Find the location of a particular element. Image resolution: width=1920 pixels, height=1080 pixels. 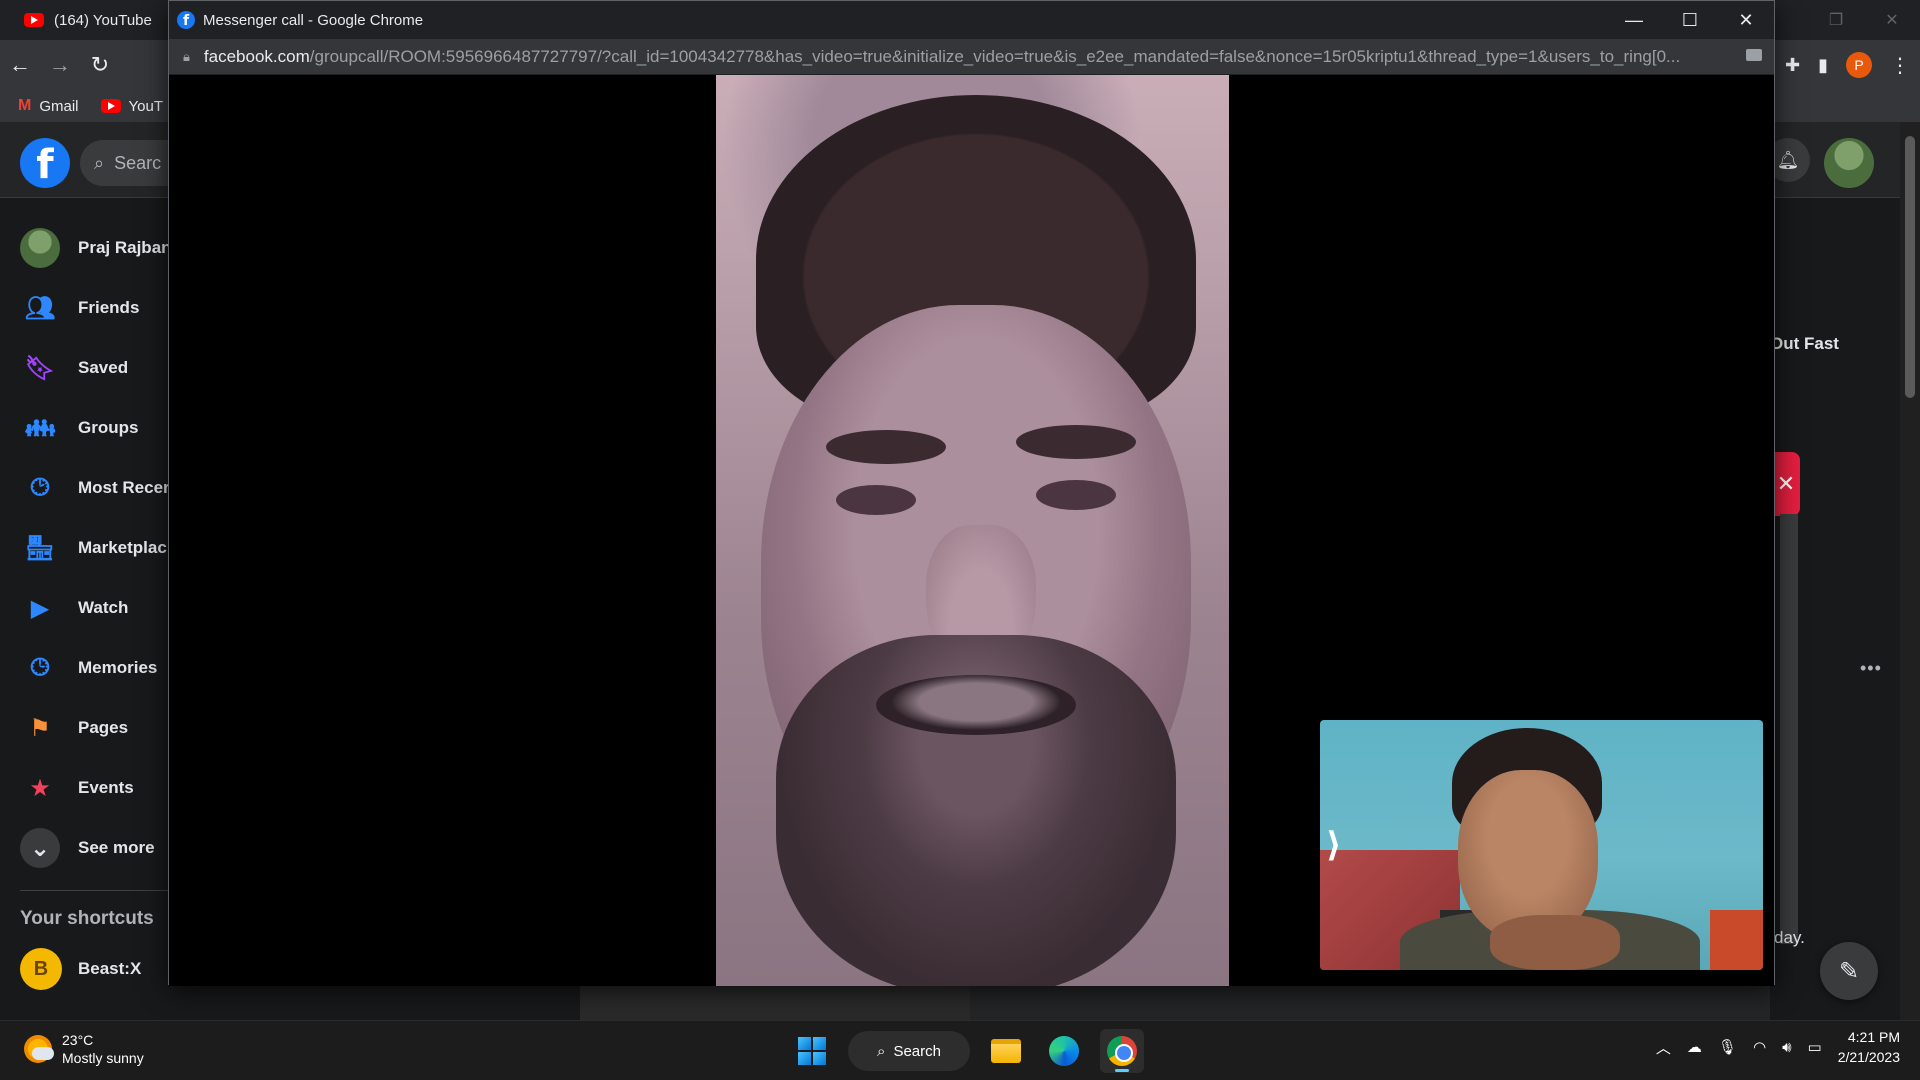

start-button is located at coordinates (812, 1051).